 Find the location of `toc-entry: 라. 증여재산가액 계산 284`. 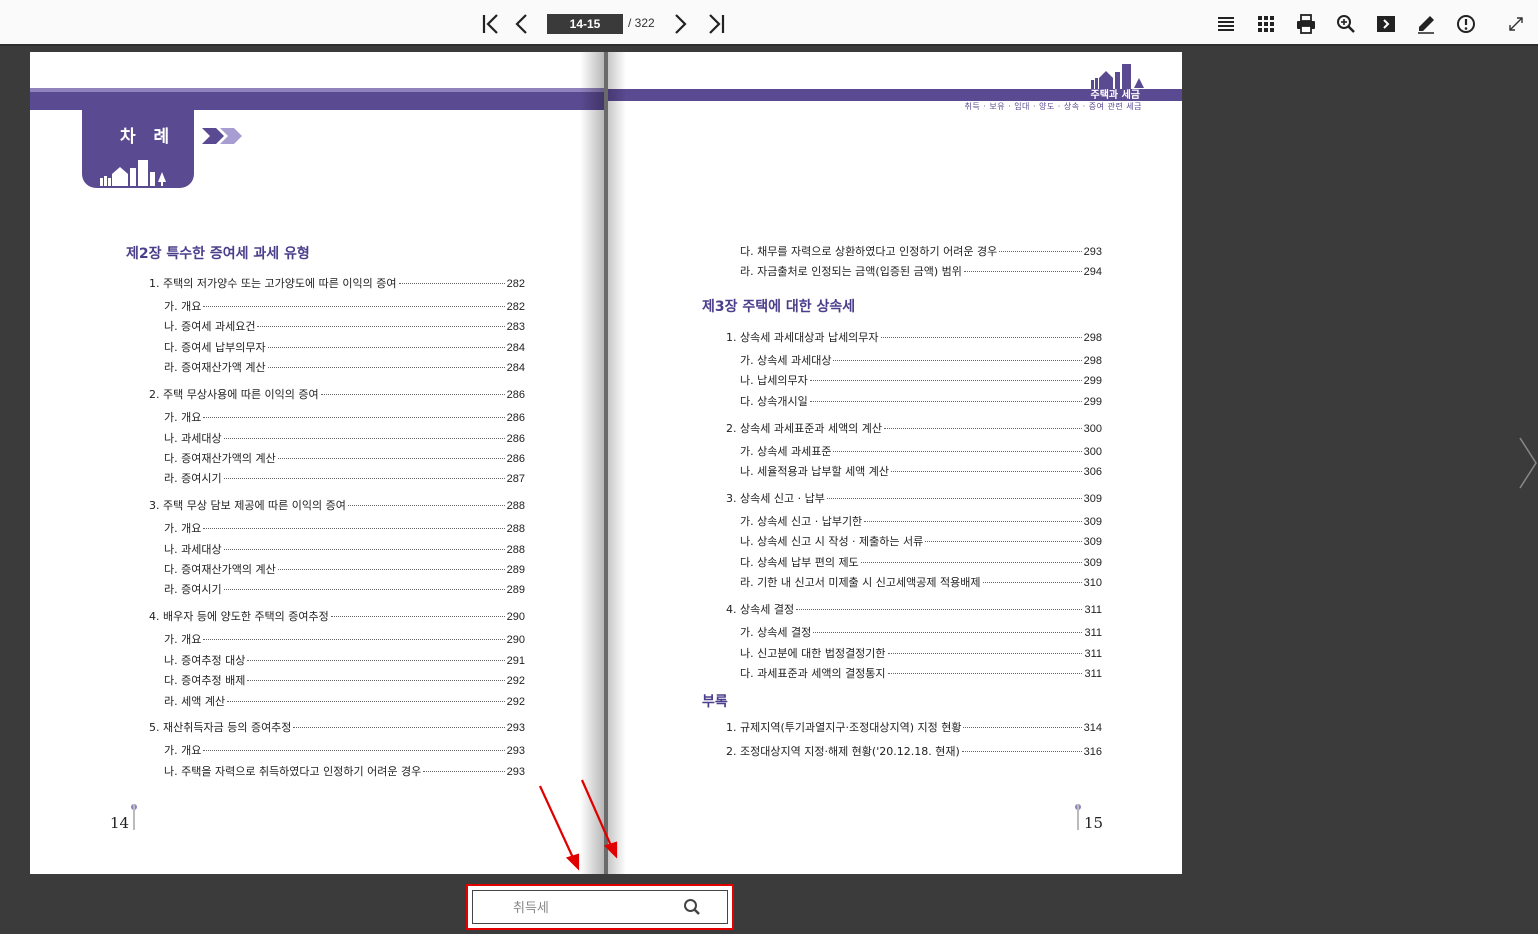

toc-entry: 라. 증여재산가액 계산 284 is located at coordinates (344, 367).